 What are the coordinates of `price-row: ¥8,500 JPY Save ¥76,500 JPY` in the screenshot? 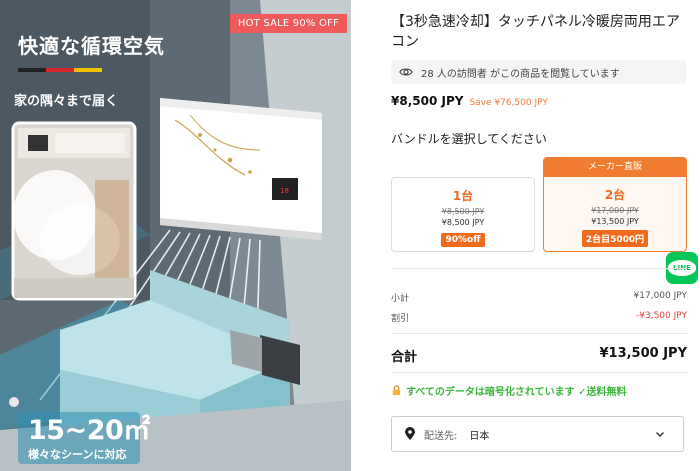 It's located at (469, 101).